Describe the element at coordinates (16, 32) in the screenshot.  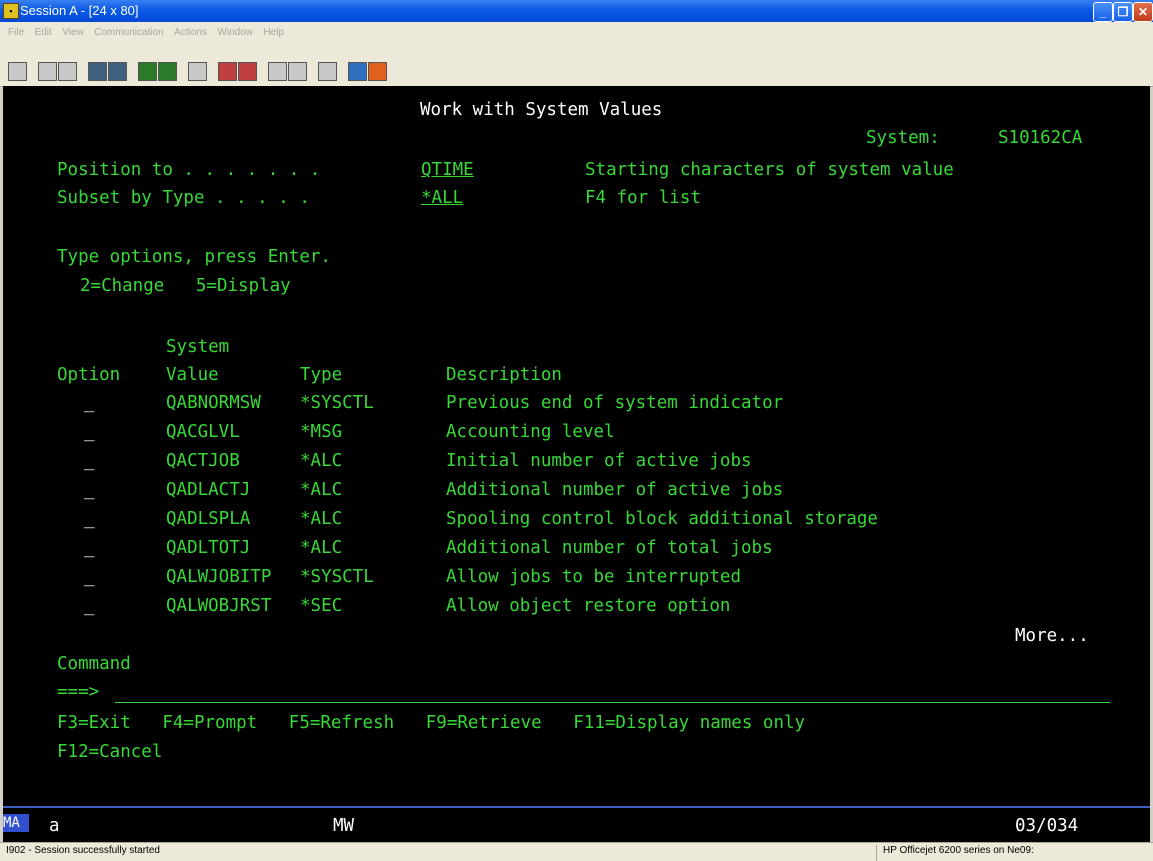
I see `menu-file: File` at that location.